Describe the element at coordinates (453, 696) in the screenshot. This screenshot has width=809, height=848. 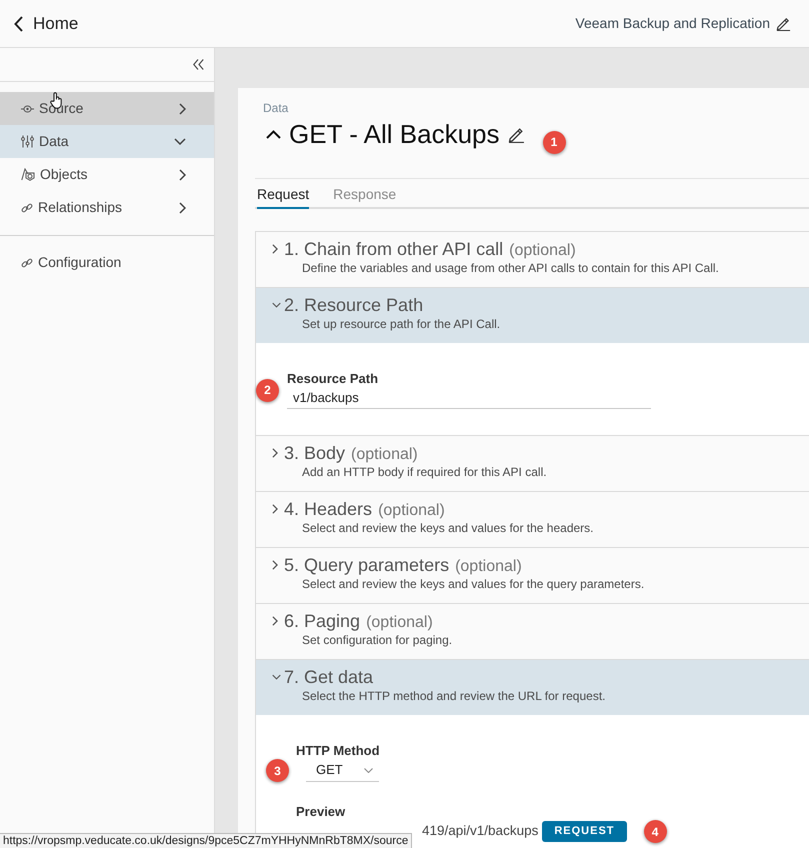
I see `section-description: Select the HTTP method and review the URL for request.` at that location.